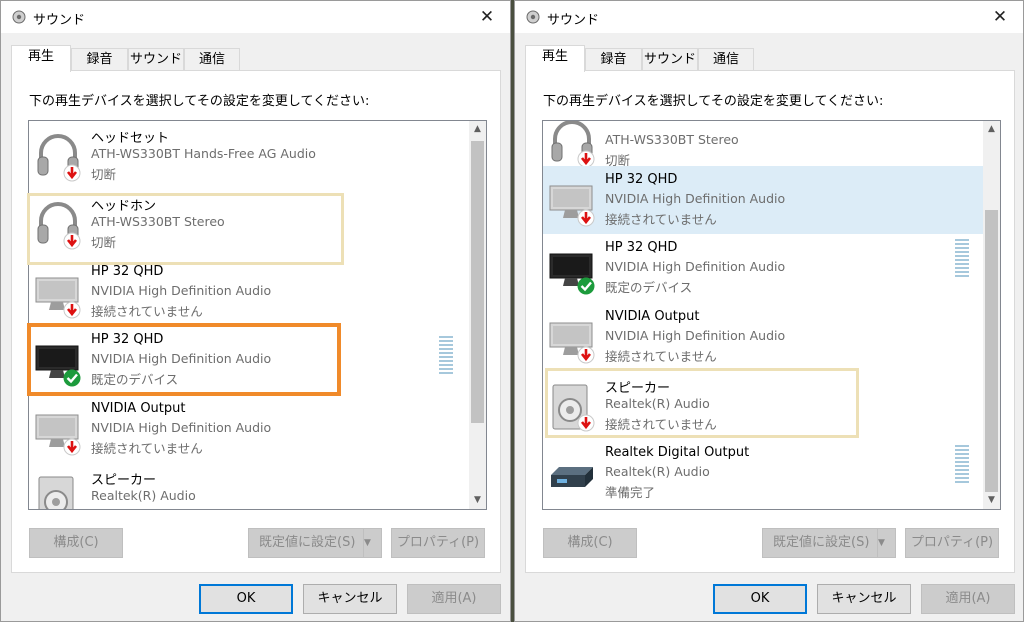  What do you see at coordinates (249, 486) in the screenshot?
I see `device-list-item: スピーカー Realtek(R) Audio` at bounding box center [249, 486].